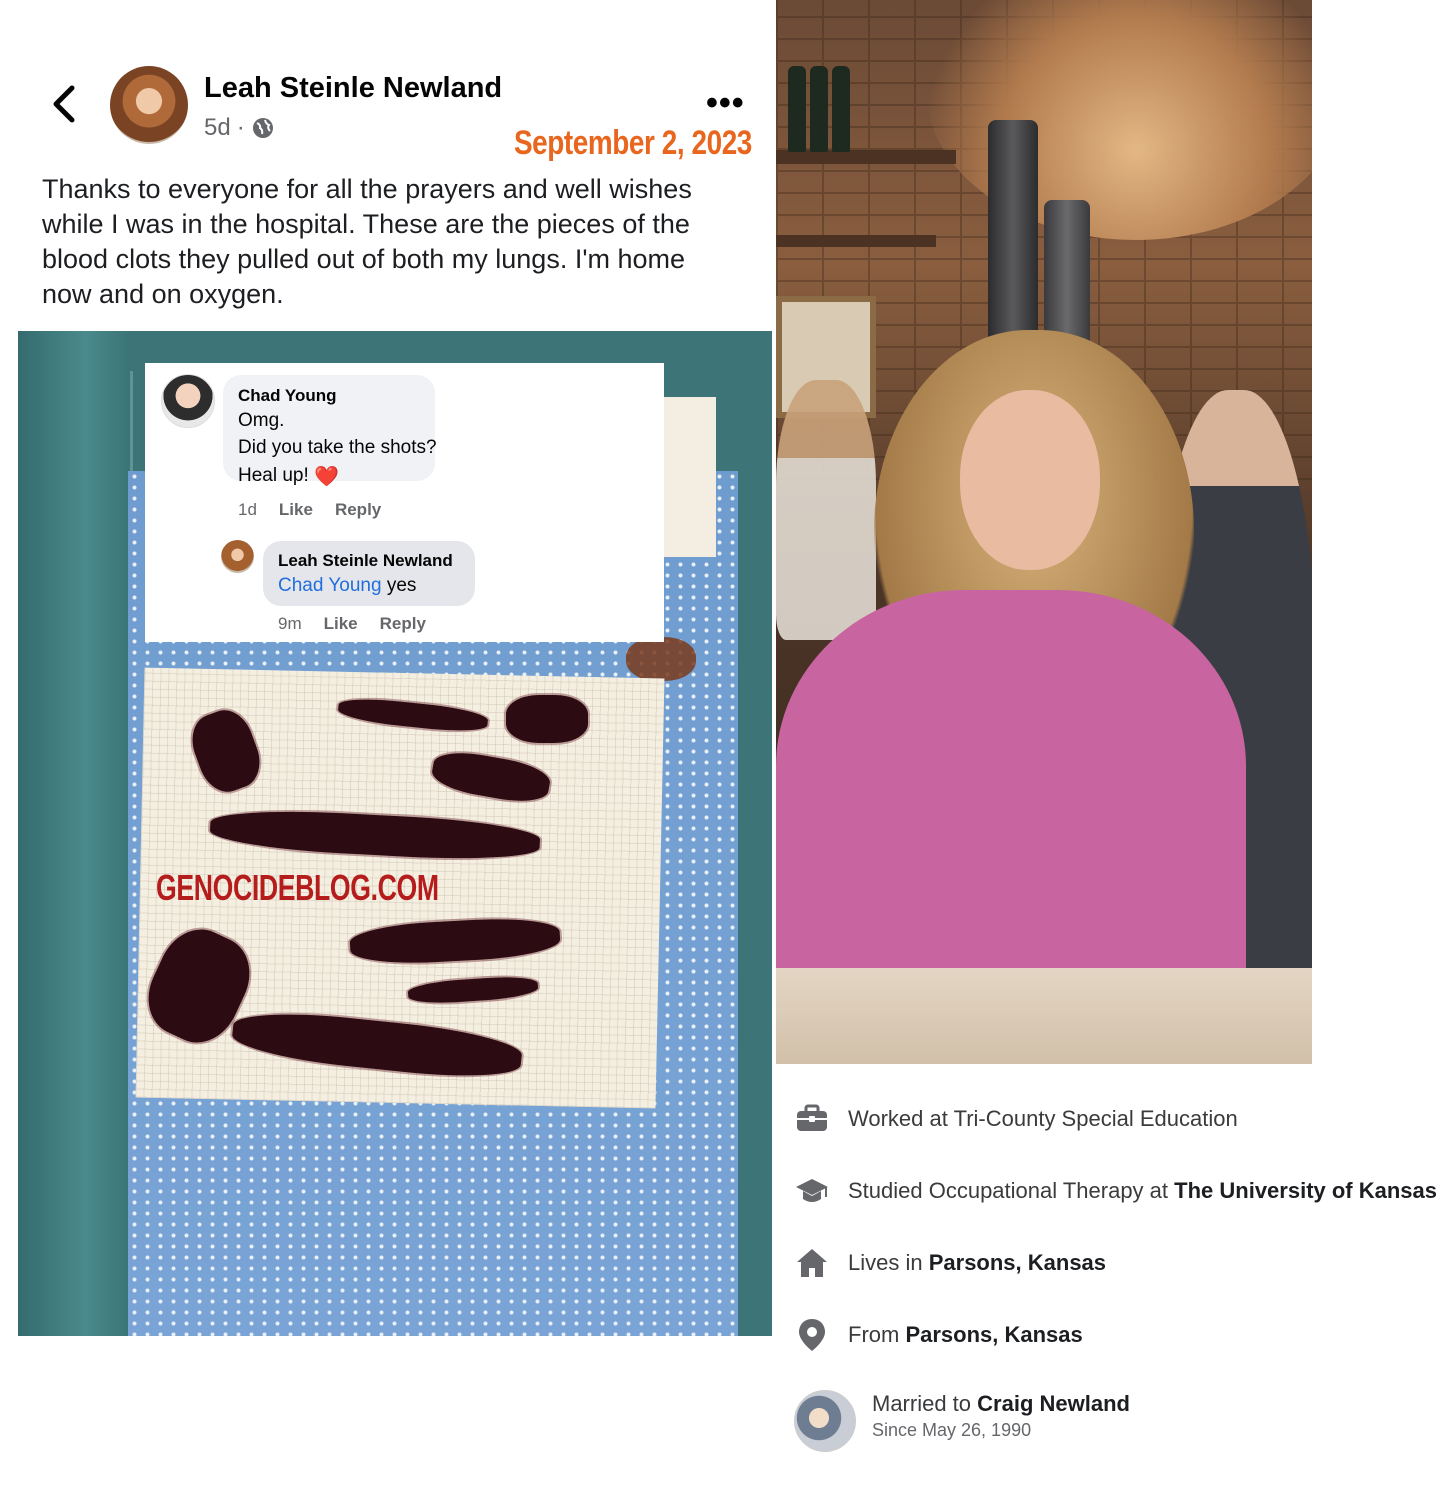  Describe the element at coordinates (401, 585) in the screenshot. I see `reply-text: yes` at that location.